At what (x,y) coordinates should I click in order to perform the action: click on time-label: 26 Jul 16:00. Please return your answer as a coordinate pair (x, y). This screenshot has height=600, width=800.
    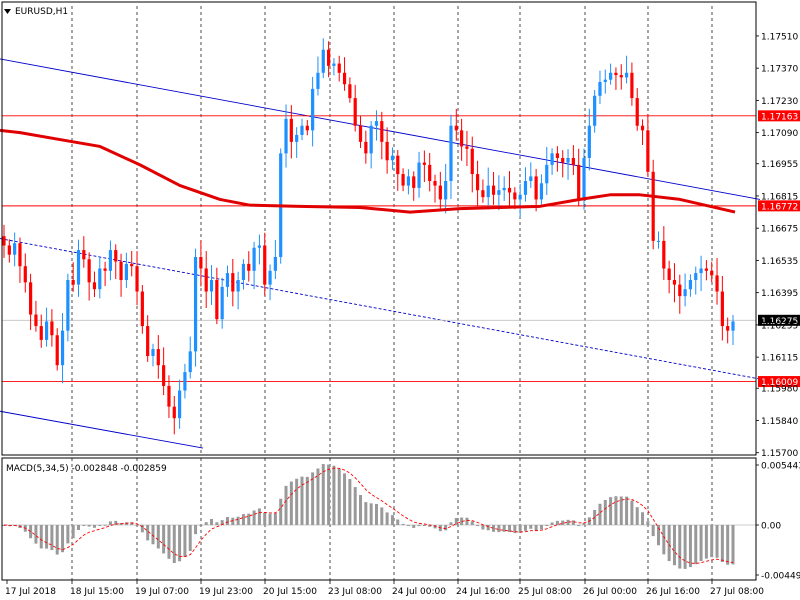
    Looking at the image, I should click on (673, 592).